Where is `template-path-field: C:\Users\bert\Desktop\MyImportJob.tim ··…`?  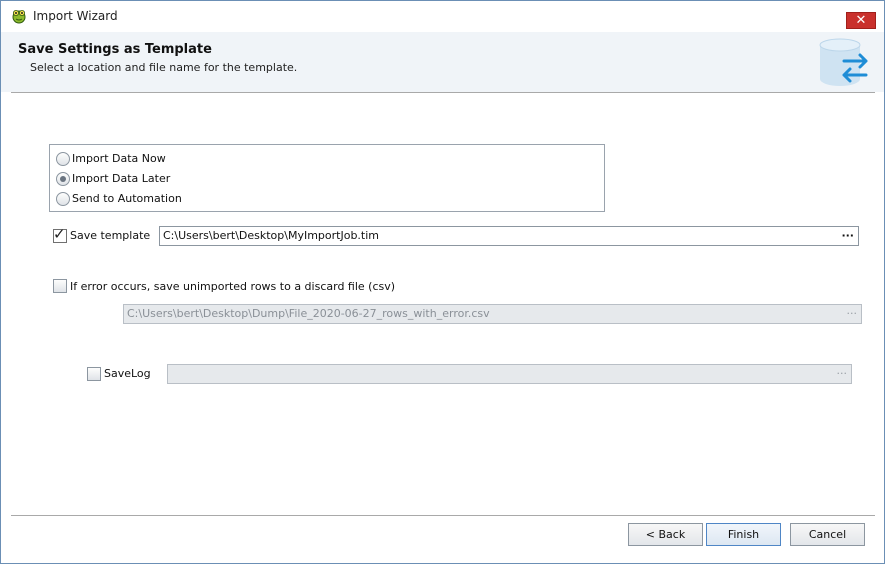
template-path-field: C:\Users\bert\Desktop\MyImportJob.tim ··… is located at coordinates (509, 236).